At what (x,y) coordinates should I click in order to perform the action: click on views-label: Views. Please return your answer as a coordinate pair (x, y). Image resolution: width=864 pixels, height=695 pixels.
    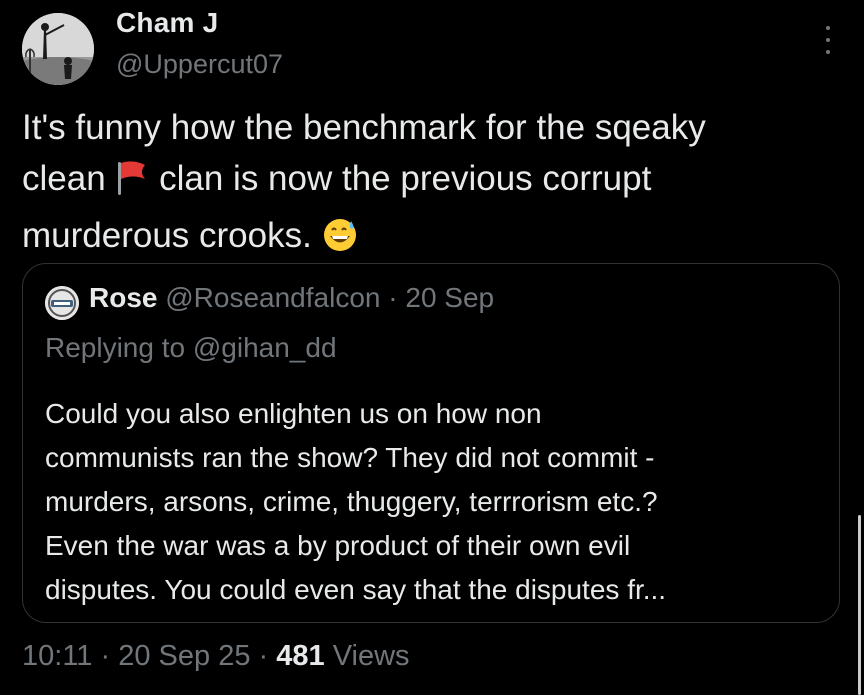
    Looking at the image, I should click on (371, 656).